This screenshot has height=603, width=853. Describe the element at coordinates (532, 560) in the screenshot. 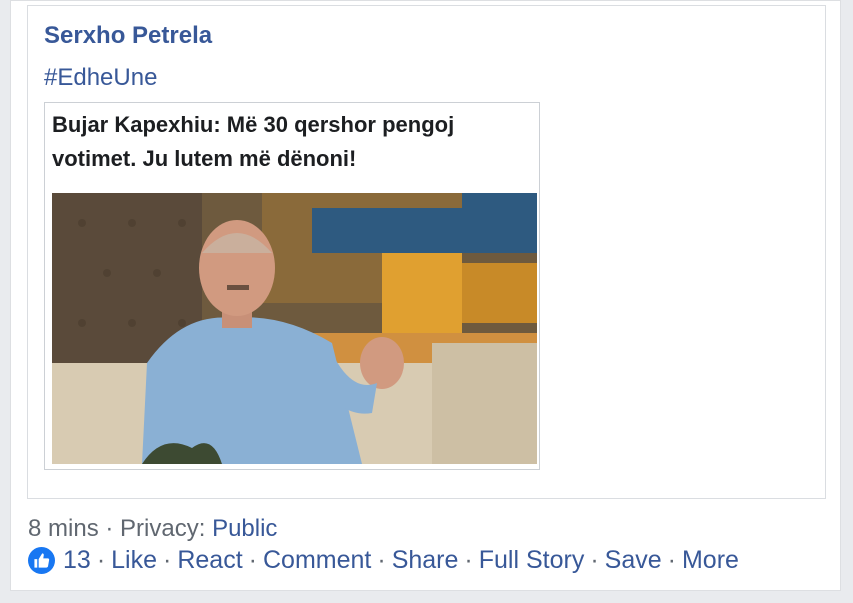

I see `full-story-button: Full Story` at that location.